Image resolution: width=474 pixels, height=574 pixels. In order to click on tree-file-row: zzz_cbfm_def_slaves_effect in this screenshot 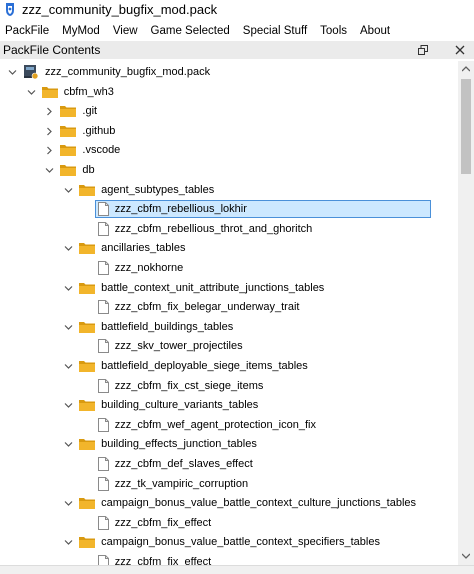, I will do `click(229, 464)`.